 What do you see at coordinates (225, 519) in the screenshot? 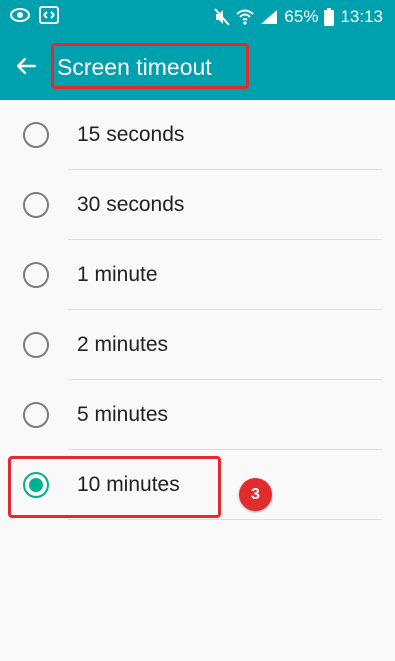
I see `divider` at bounding box center [225, 519].